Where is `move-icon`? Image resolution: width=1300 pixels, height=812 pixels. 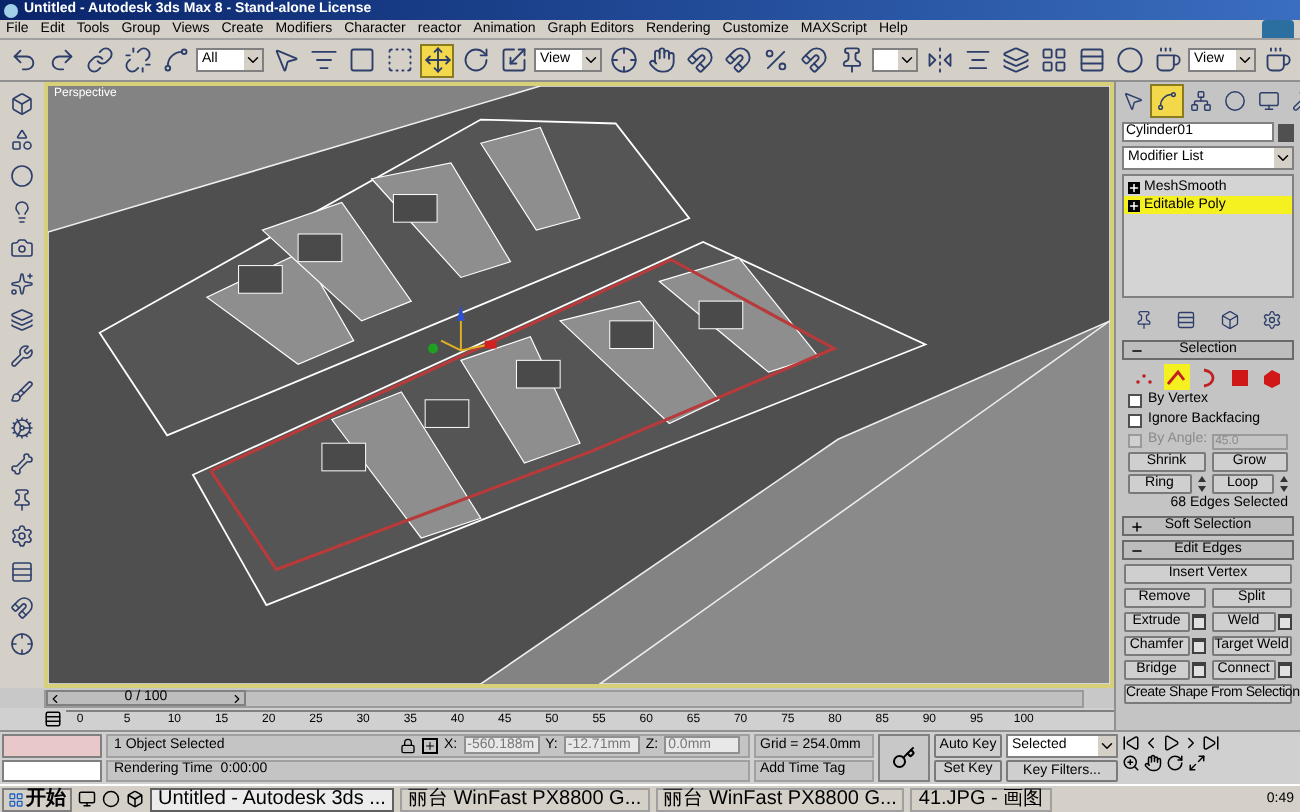 move-icon is located at coordinates (437, 60).